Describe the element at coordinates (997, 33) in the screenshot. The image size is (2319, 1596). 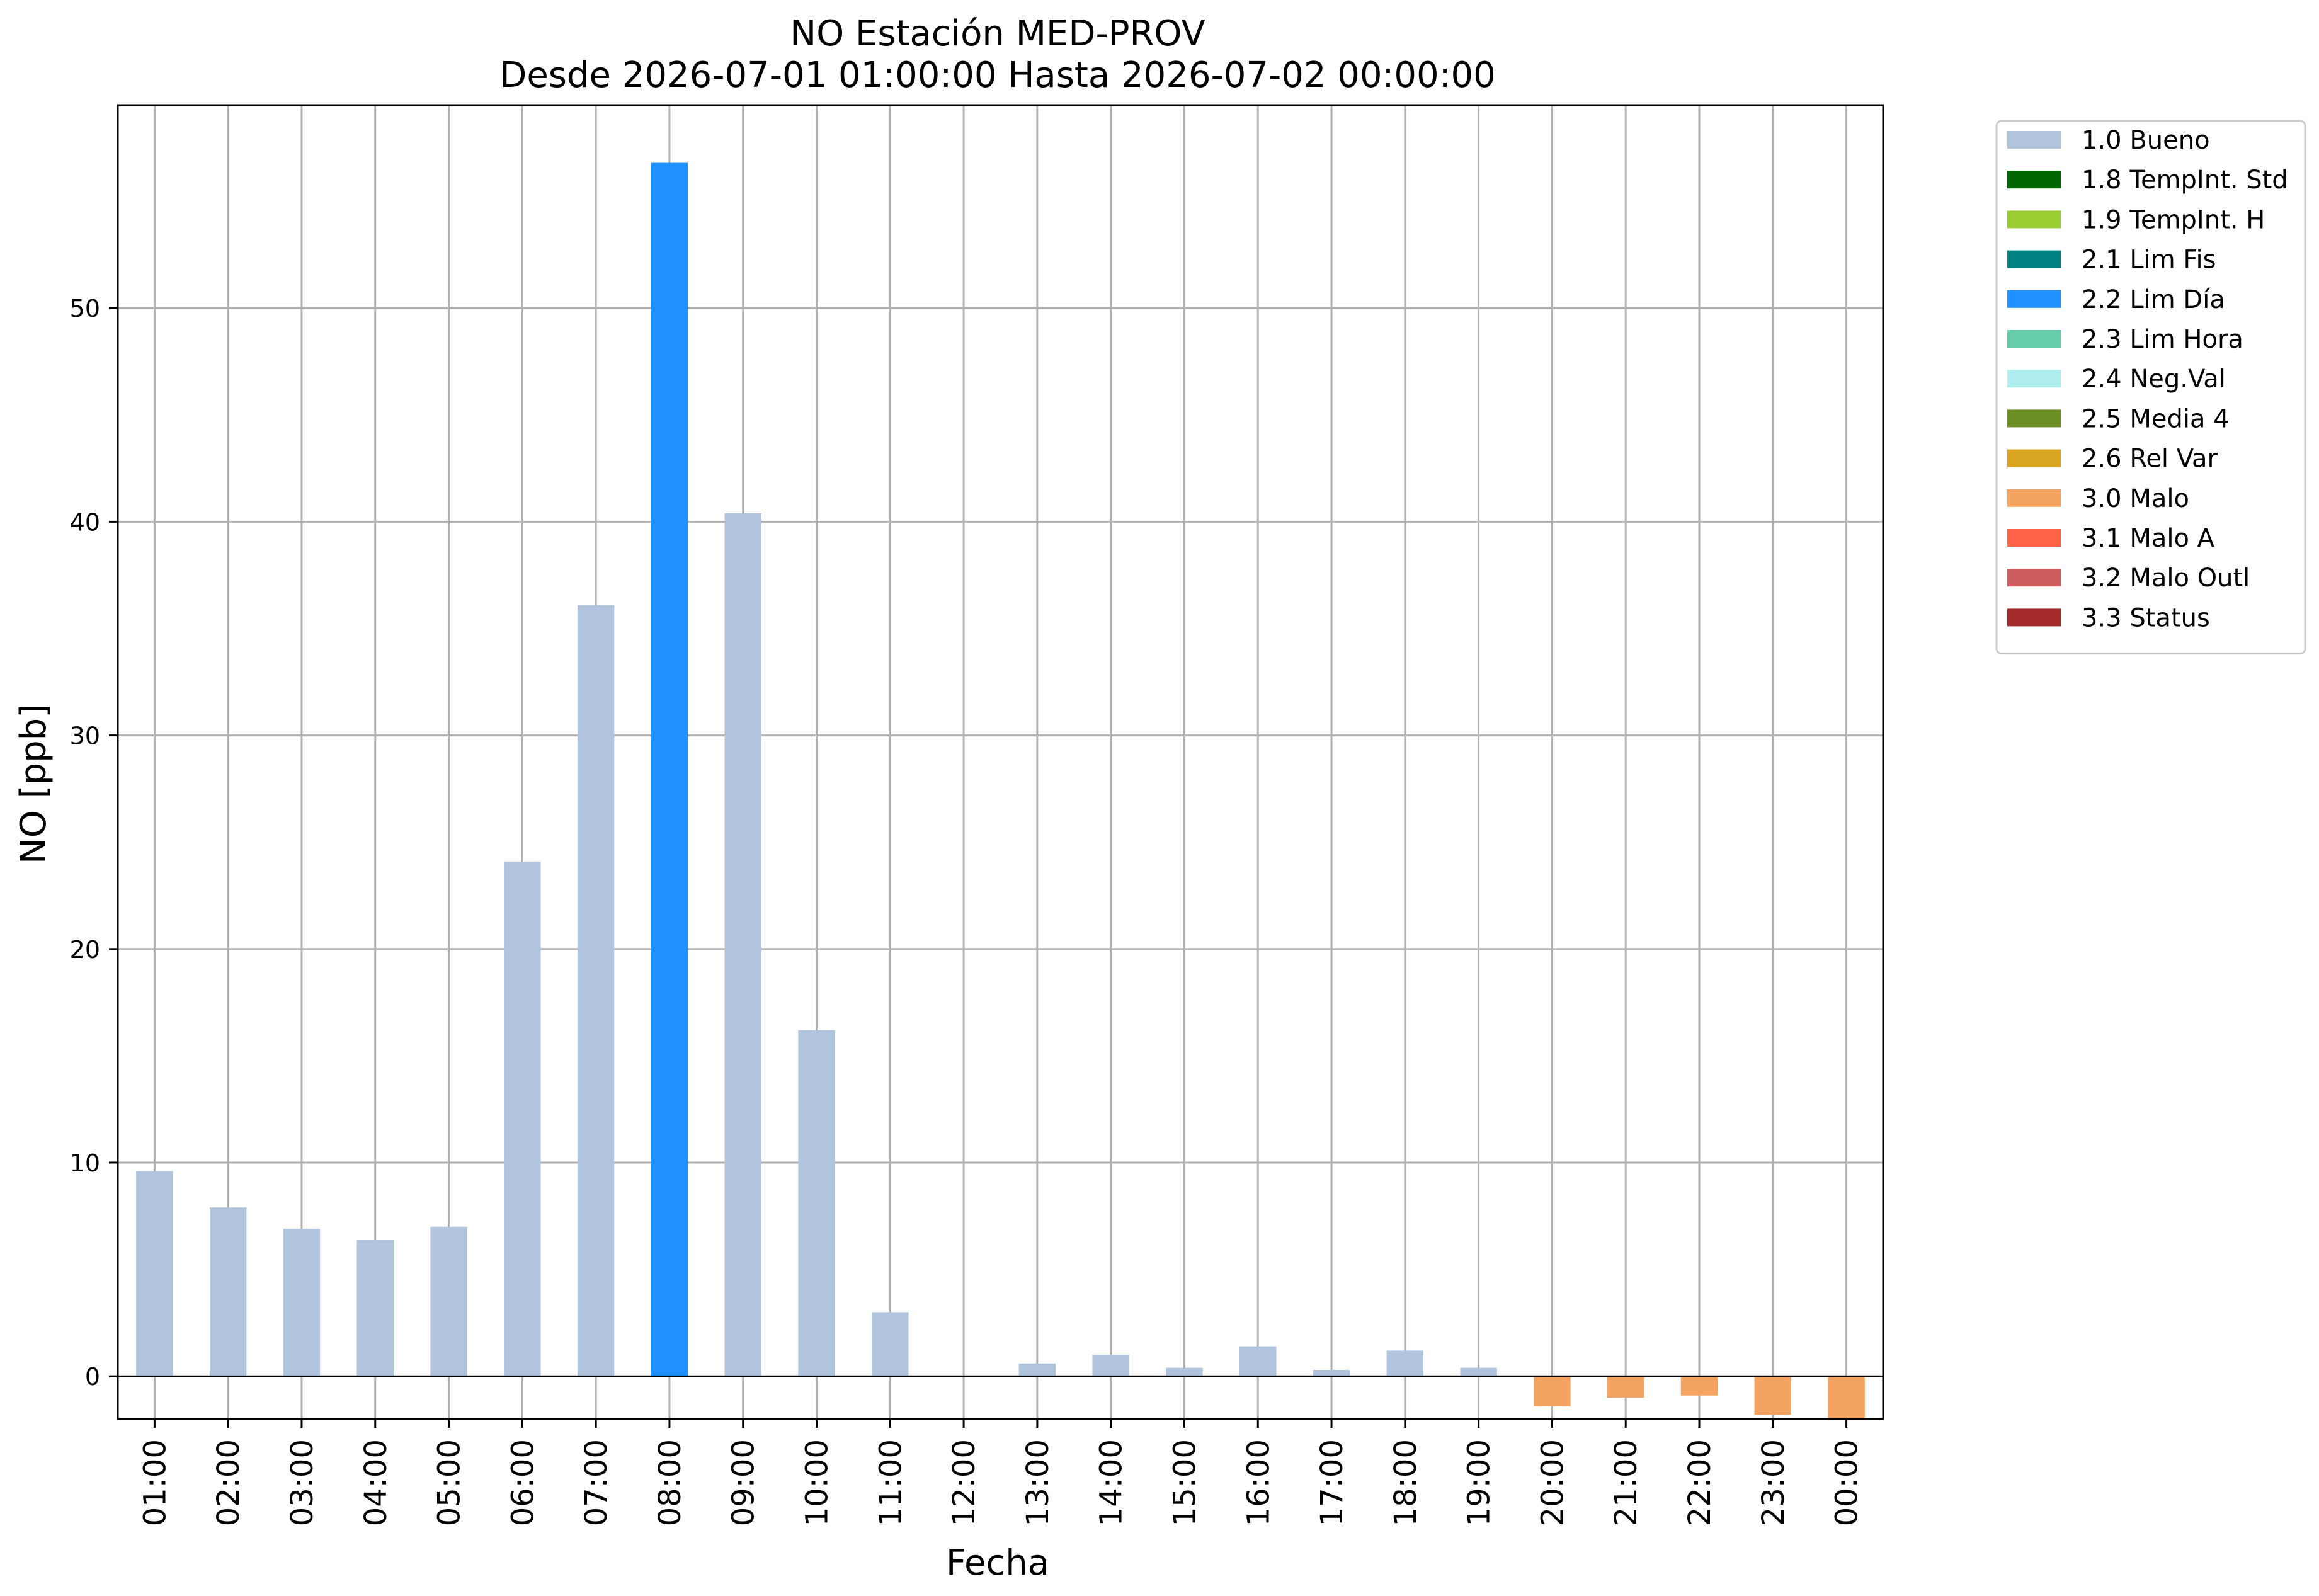
I see `chart-title: NO Estación MED-PROV` at that location.